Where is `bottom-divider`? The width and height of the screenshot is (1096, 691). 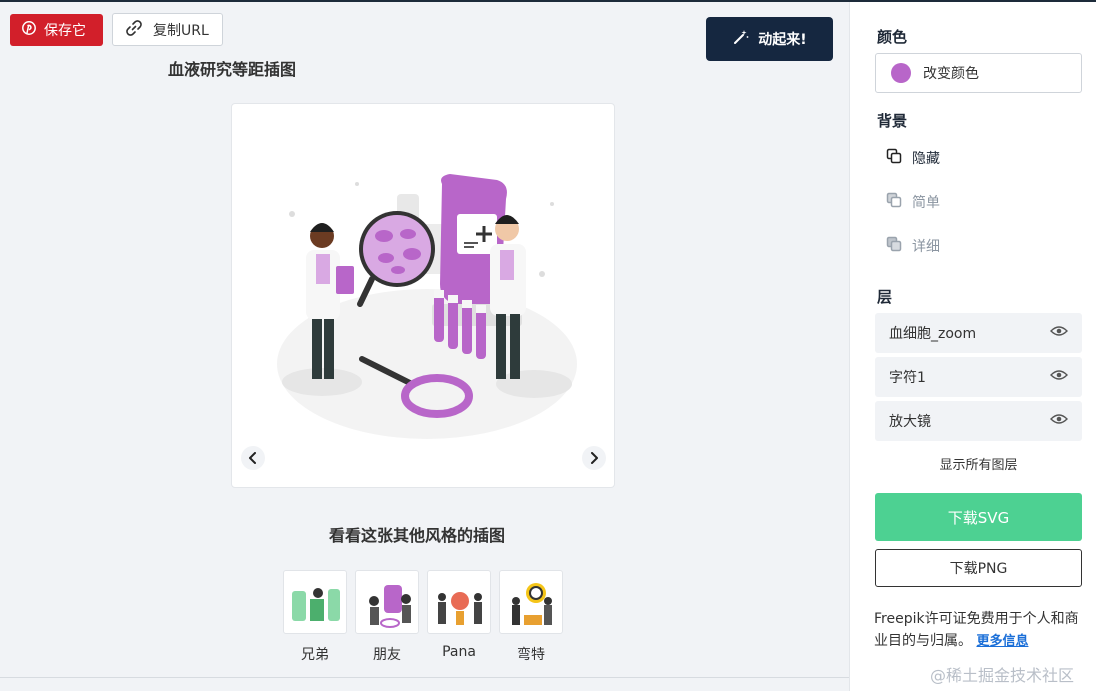
bottom-divider is located at coordinates (424, 677).